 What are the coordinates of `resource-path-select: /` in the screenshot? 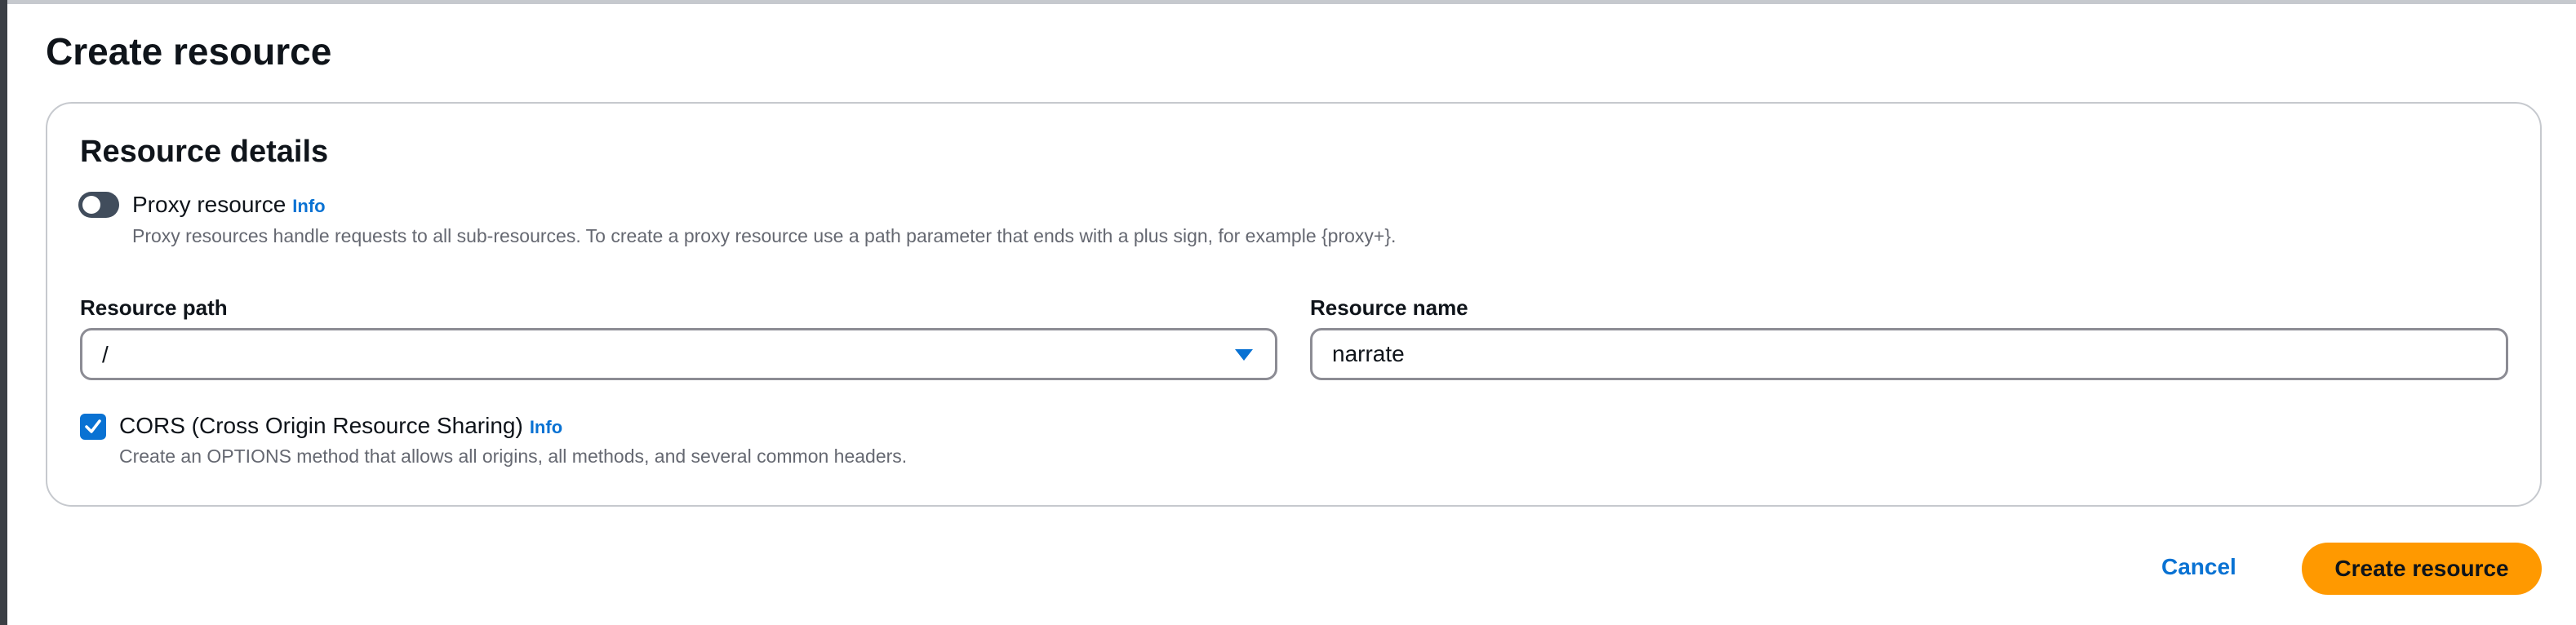 It's located at (678, 354).